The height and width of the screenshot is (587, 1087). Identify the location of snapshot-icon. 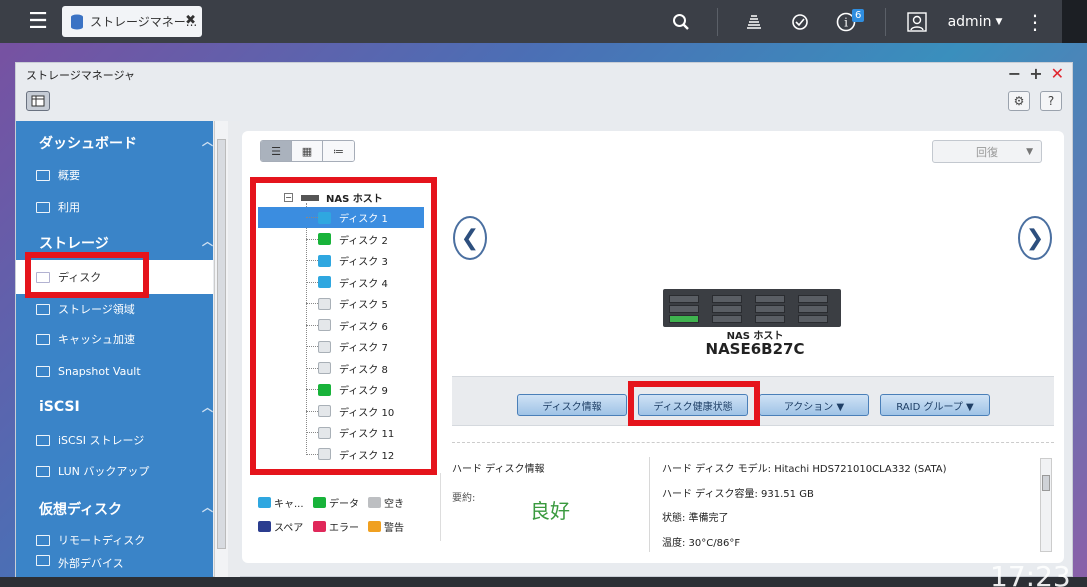
(43, 371).